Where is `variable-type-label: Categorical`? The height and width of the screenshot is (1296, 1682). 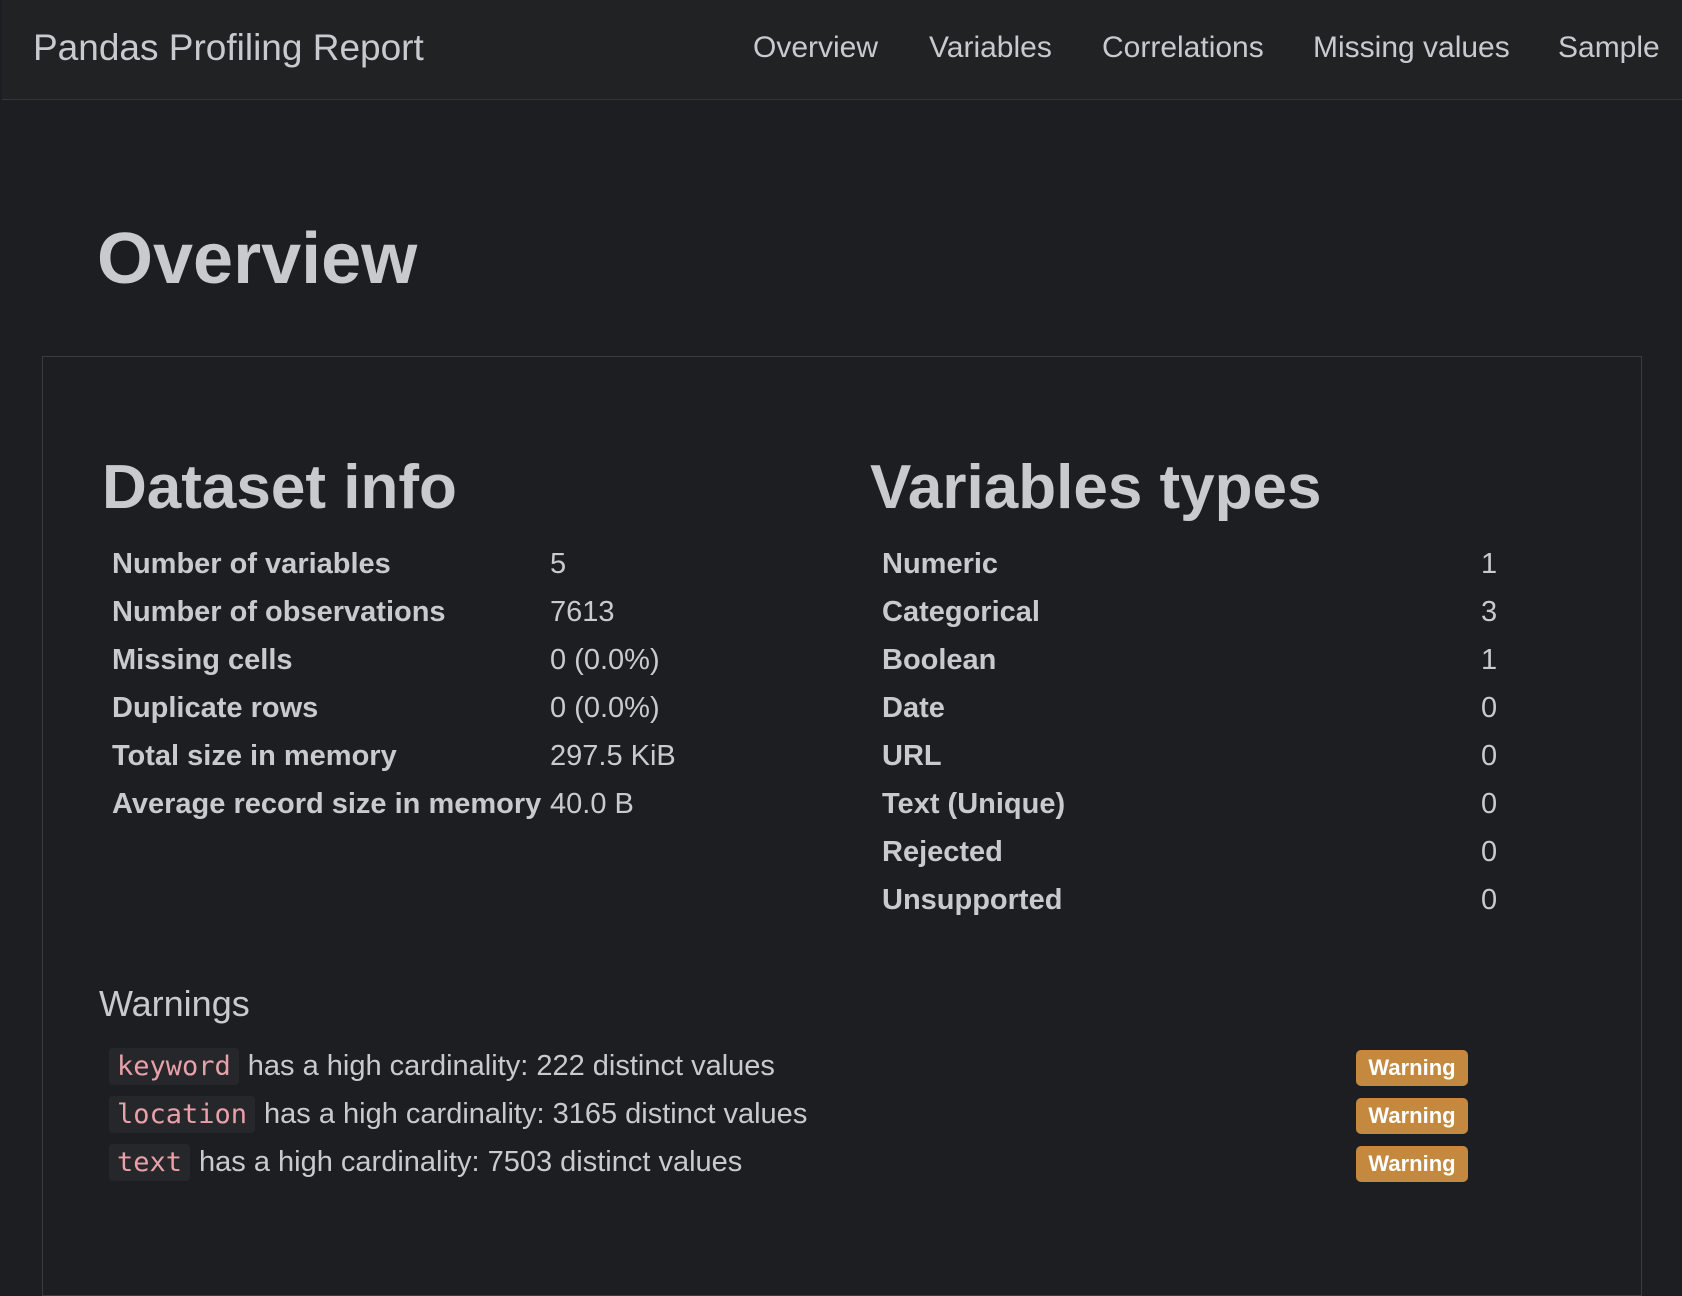
variable-type-label: Categorical is located at coordinates (961, 612).